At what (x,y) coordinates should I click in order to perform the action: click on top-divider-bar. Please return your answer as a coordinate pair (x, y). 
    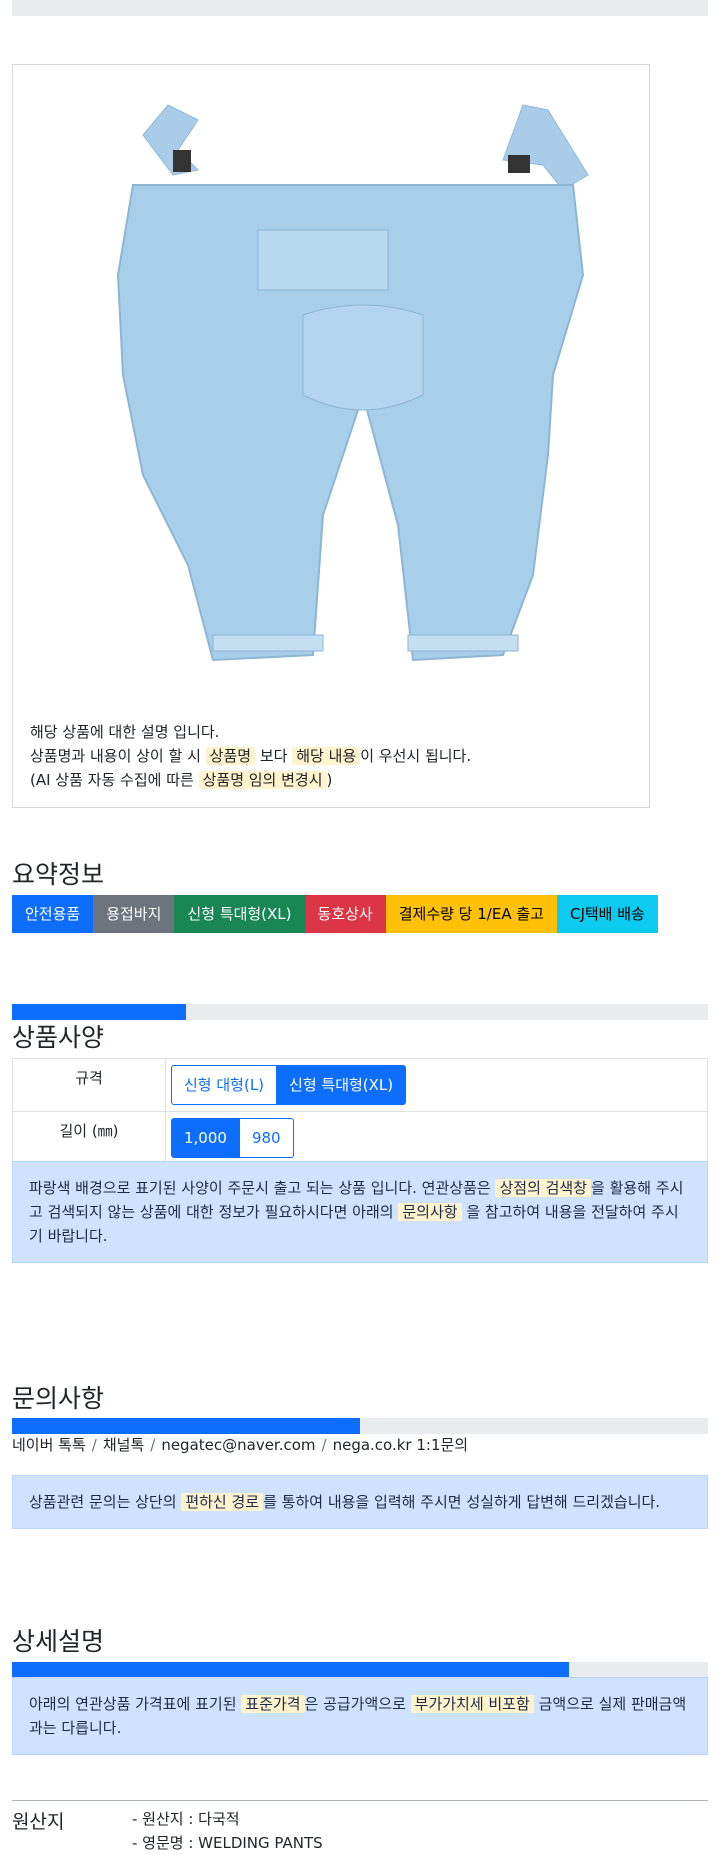
    Looking at the image, I should click on (360, 8).